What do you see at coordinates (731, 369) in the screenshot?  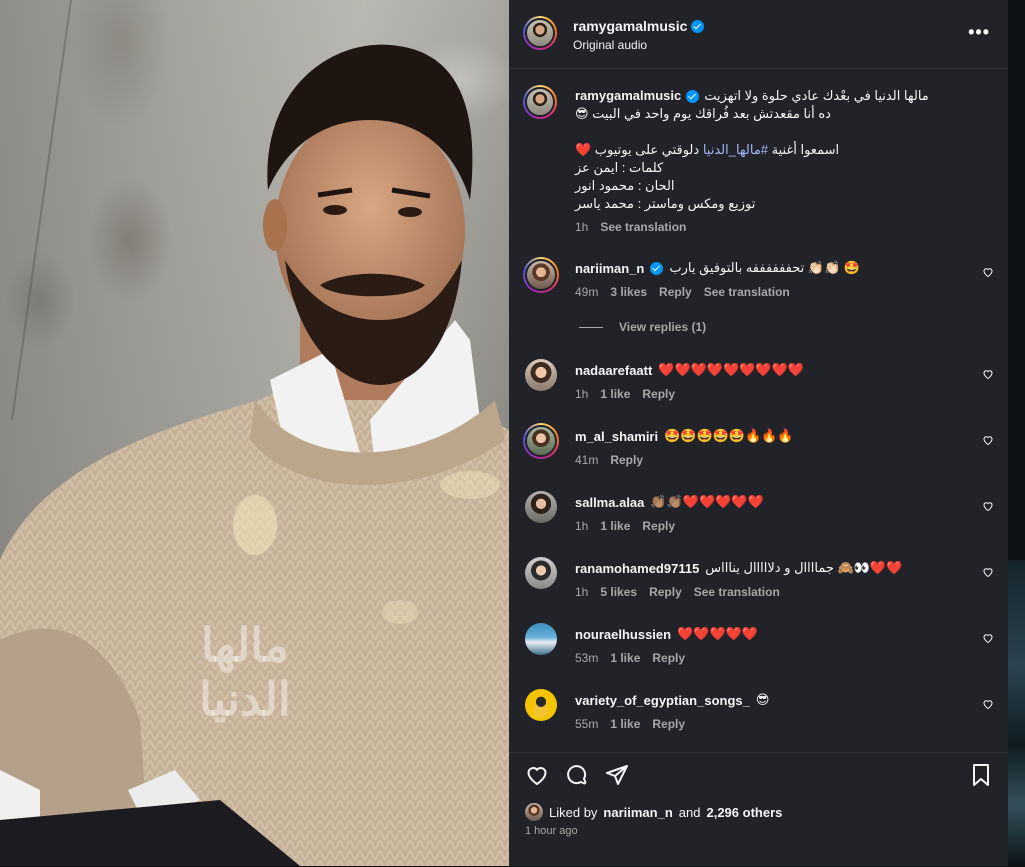 I see `comment-text: ❤️❤️❤️❤️❤️❤️❤️❤️❤️` at bounding box center [731, 369].